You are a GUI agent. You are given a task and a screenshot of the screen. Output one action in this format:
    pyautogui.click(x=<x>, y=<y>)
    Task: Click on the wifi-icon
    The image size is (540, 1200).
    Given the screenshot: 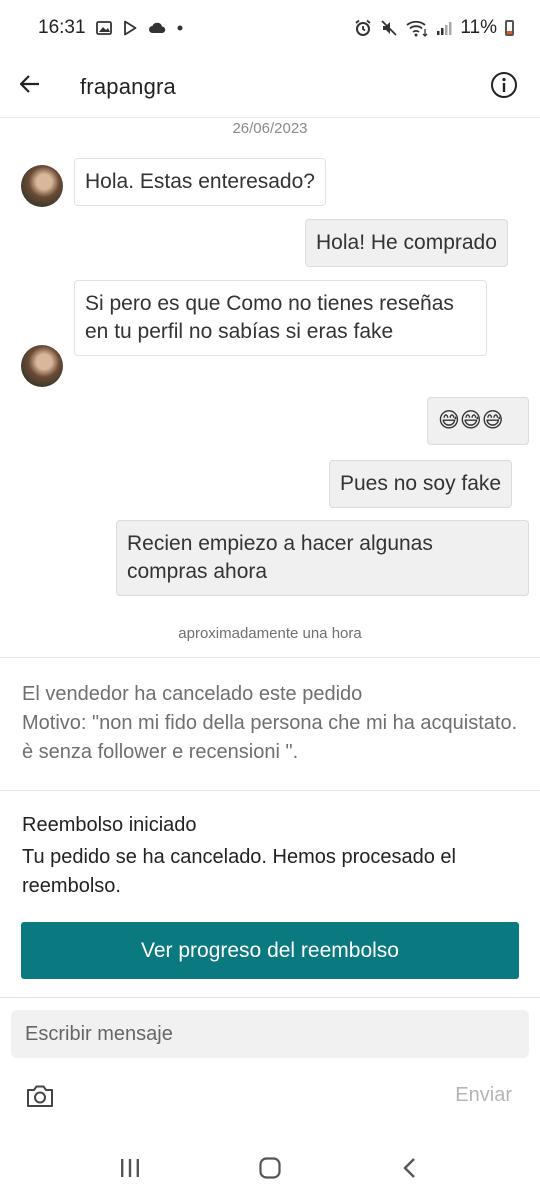 What is the action you would take?
    pyautogui.click(x=417, y=28)
    